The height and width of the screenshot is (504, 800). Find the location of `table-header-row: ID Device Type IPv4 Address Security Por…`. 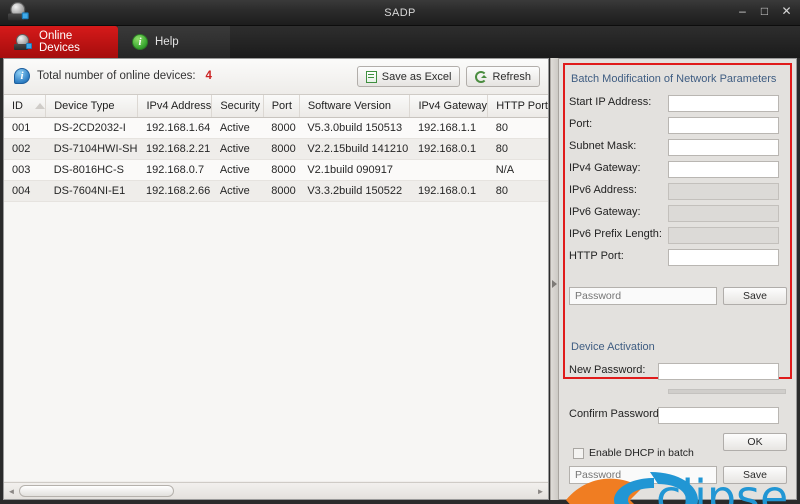

table-header-row: ID Device Type IPv4 Address Security Por… is located at coordinates (276, 106).